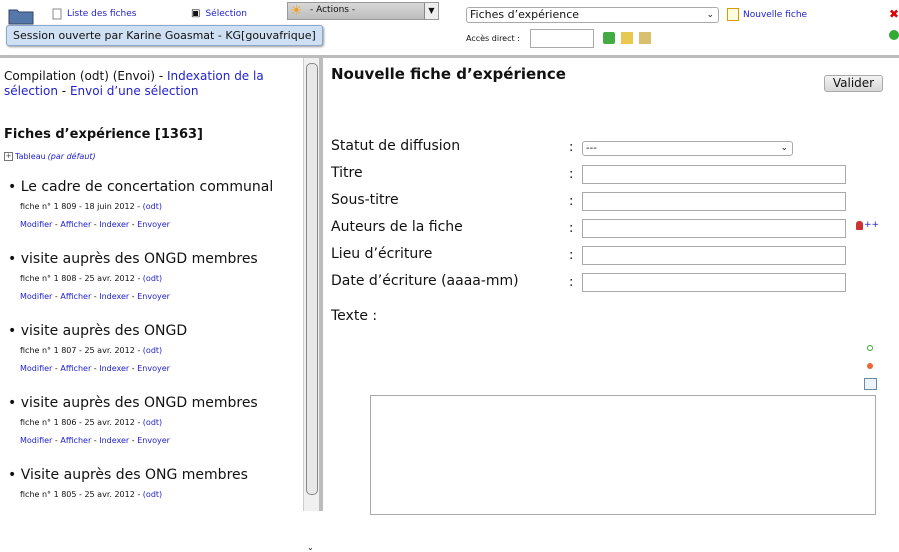 This screenshot has width=899, height=552. What do you see at coordinates (83, 76) in the screenshot?
I see `compilation-text: Compilation (odt) (Envoi) -` at bounding box center [83, 76].